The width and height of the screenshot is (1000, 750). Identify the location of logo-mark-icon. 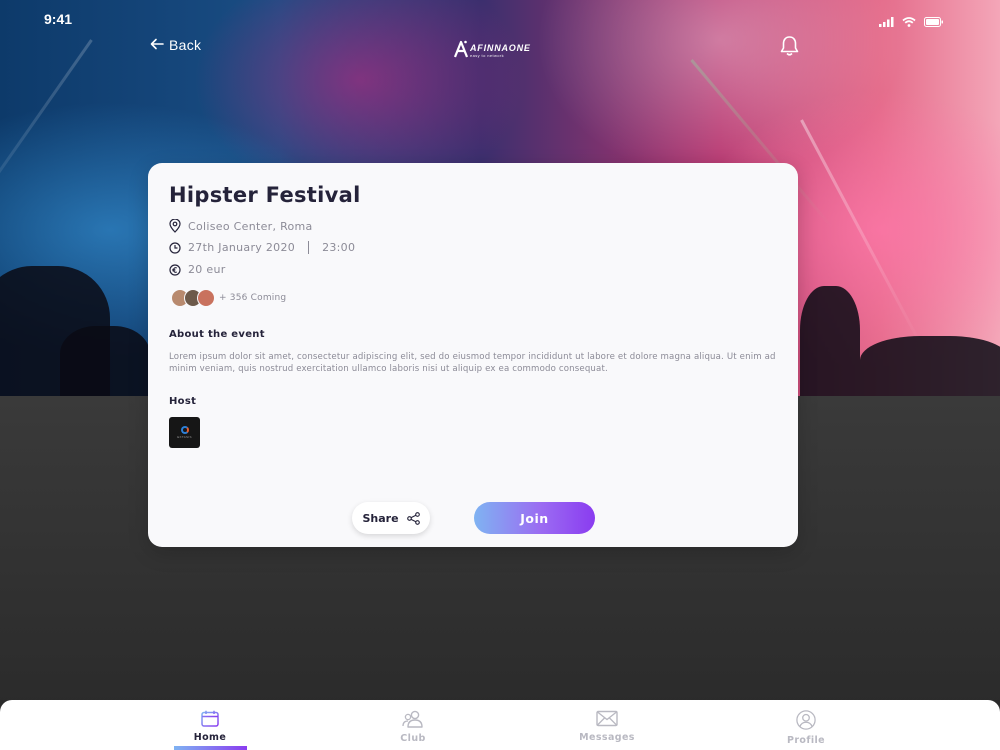
(461, 49).